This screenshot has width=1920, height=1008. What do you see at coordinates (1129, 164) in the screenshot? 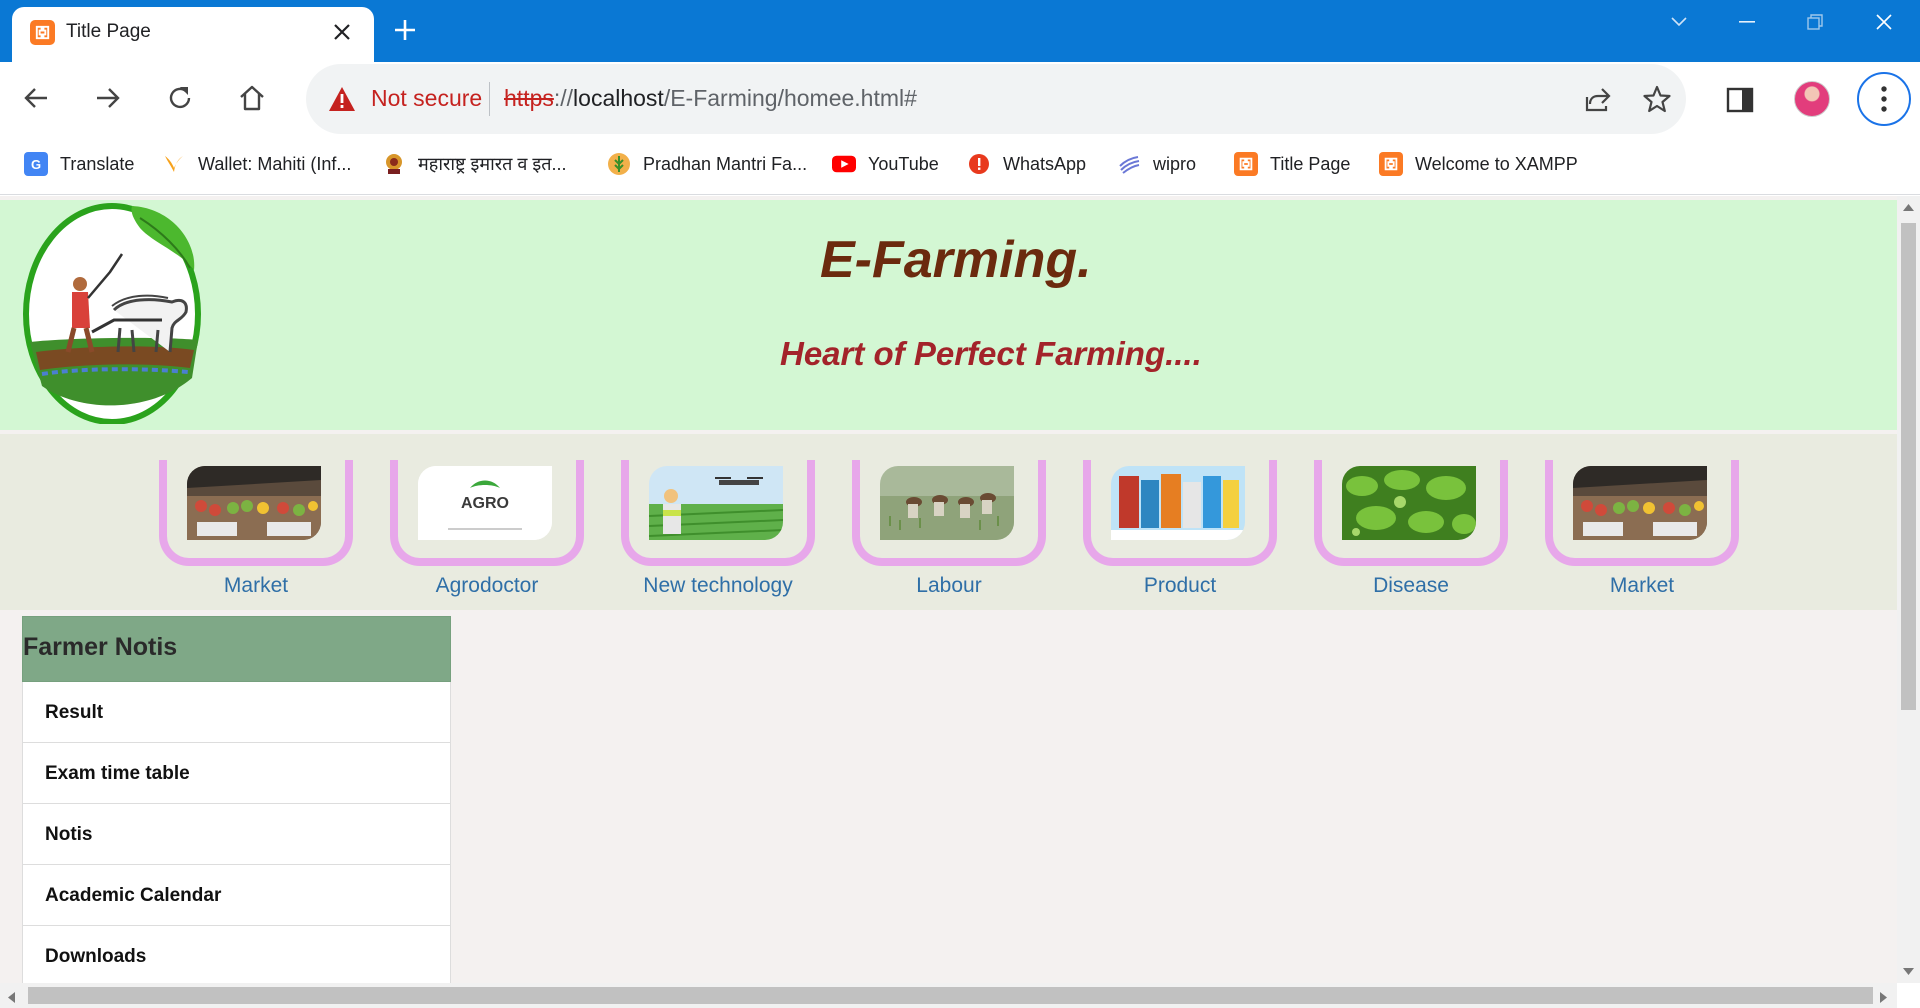
I see `wipro-icon` at bounding box center [1129, 164].